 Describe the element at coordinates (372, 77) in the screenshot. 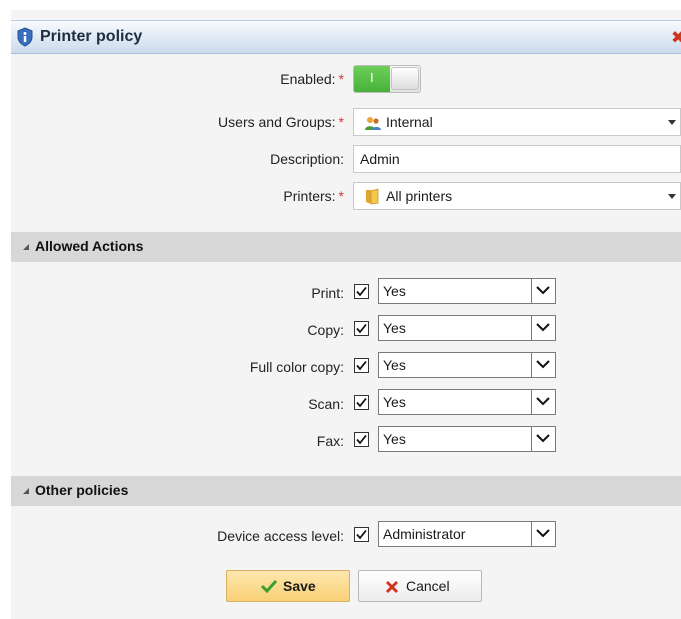

I see `toggle-on-text: I` at that location.